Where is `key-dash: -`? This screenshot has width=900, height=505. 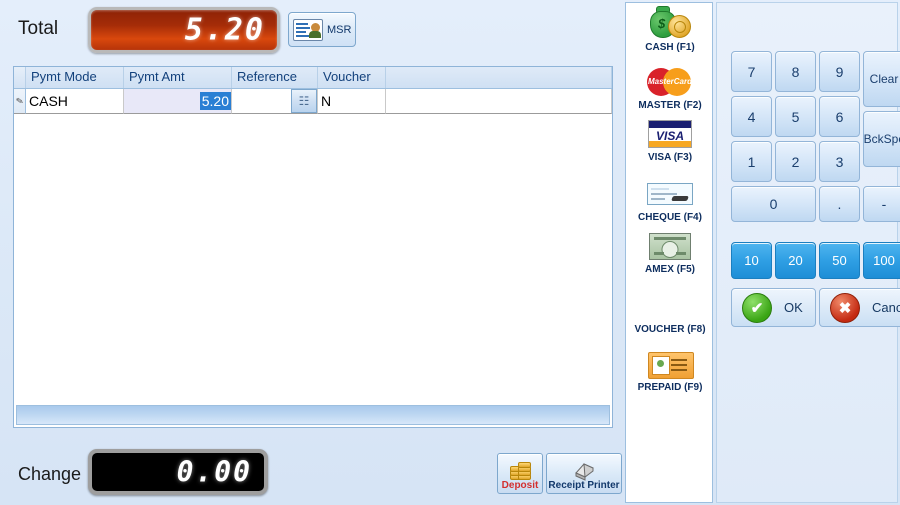 key-dash: - is located at coordinates (881, 204).